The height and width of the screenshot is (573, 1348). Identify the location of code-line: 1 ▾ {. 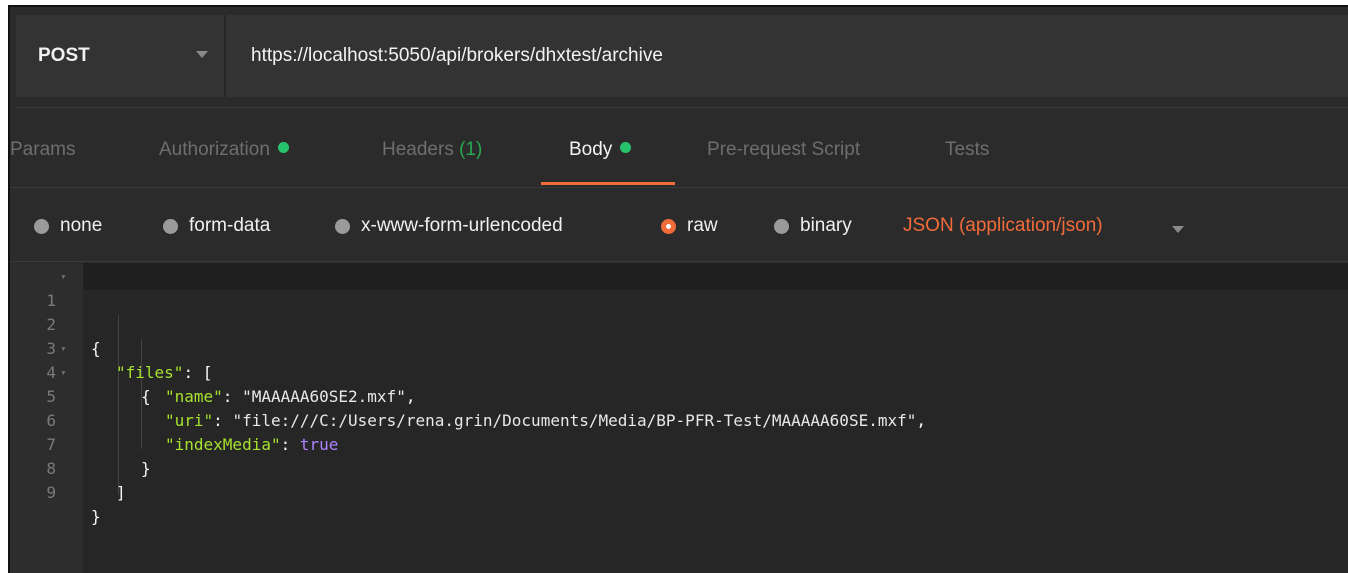
(55, 311).